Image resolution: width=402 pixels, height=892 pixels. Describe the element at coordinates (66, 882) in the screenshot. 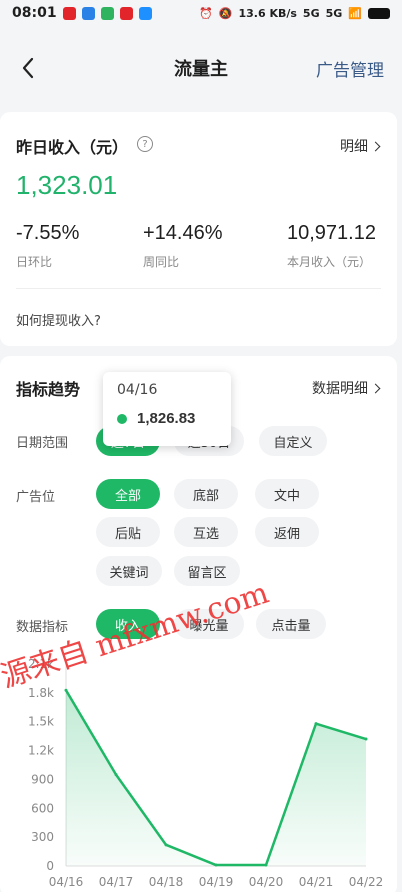

I see `x-tick-label: 04/16` at that location.